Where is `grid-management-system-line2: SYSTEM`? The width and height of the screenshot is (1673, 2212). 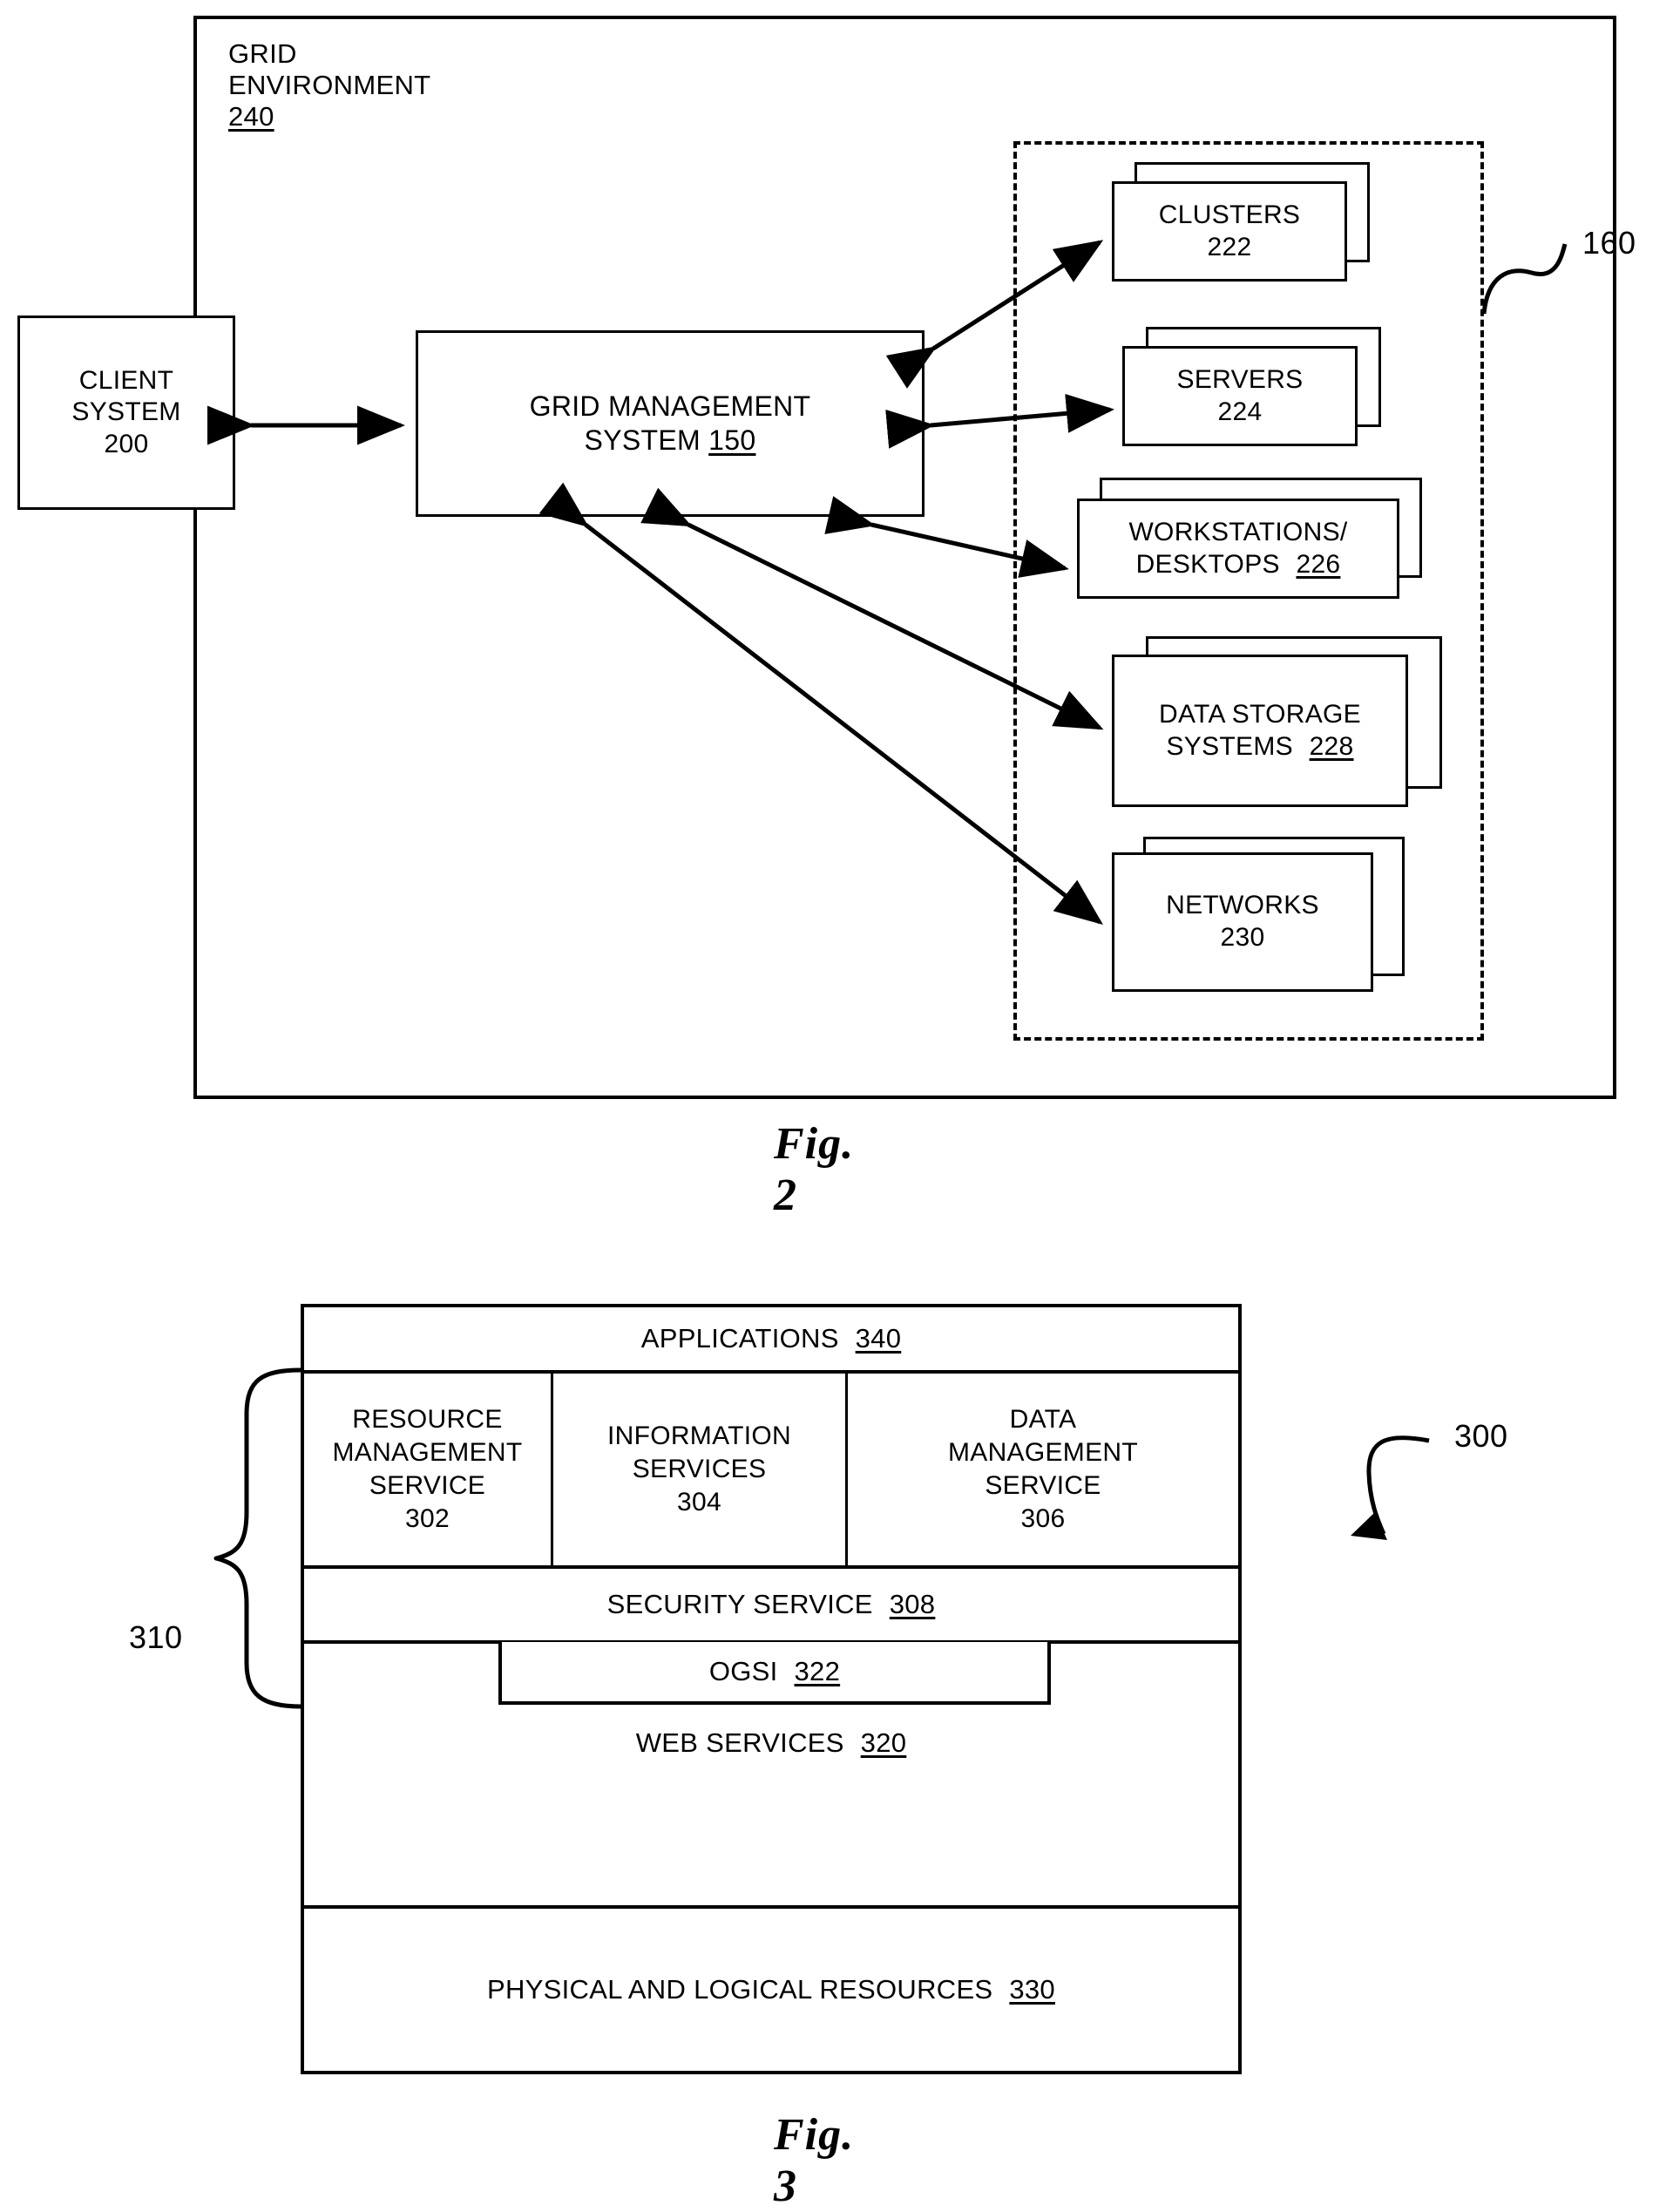 grid-management-system-line2: SYSTEM is located at coordinates (642, 440).